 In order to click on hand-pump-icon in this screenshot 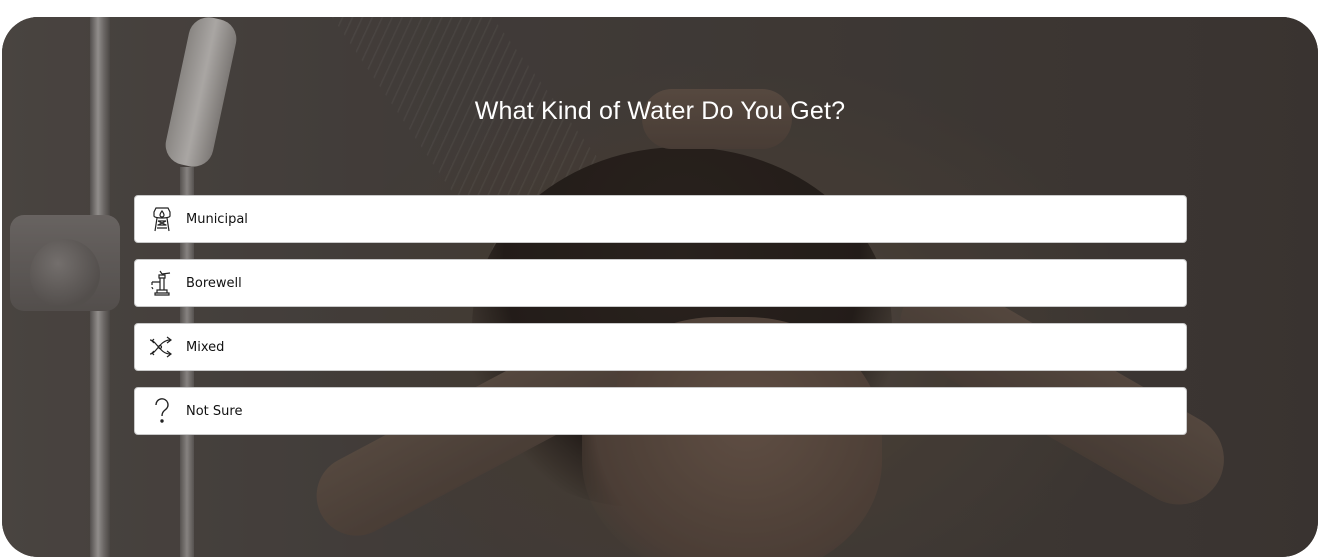, I will do `click(162, 283)`.